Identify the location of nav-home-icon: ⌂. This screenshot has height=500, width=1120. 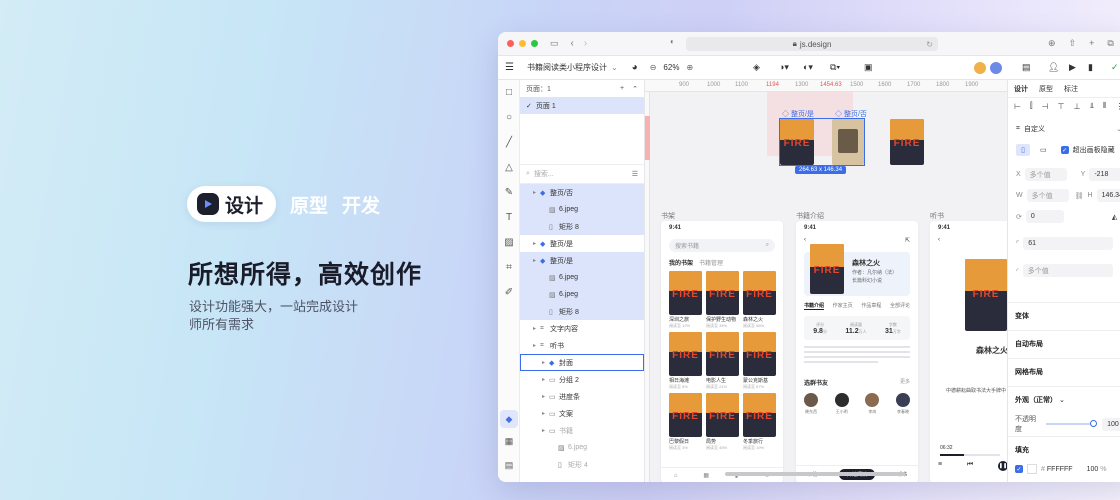
(676, 476).